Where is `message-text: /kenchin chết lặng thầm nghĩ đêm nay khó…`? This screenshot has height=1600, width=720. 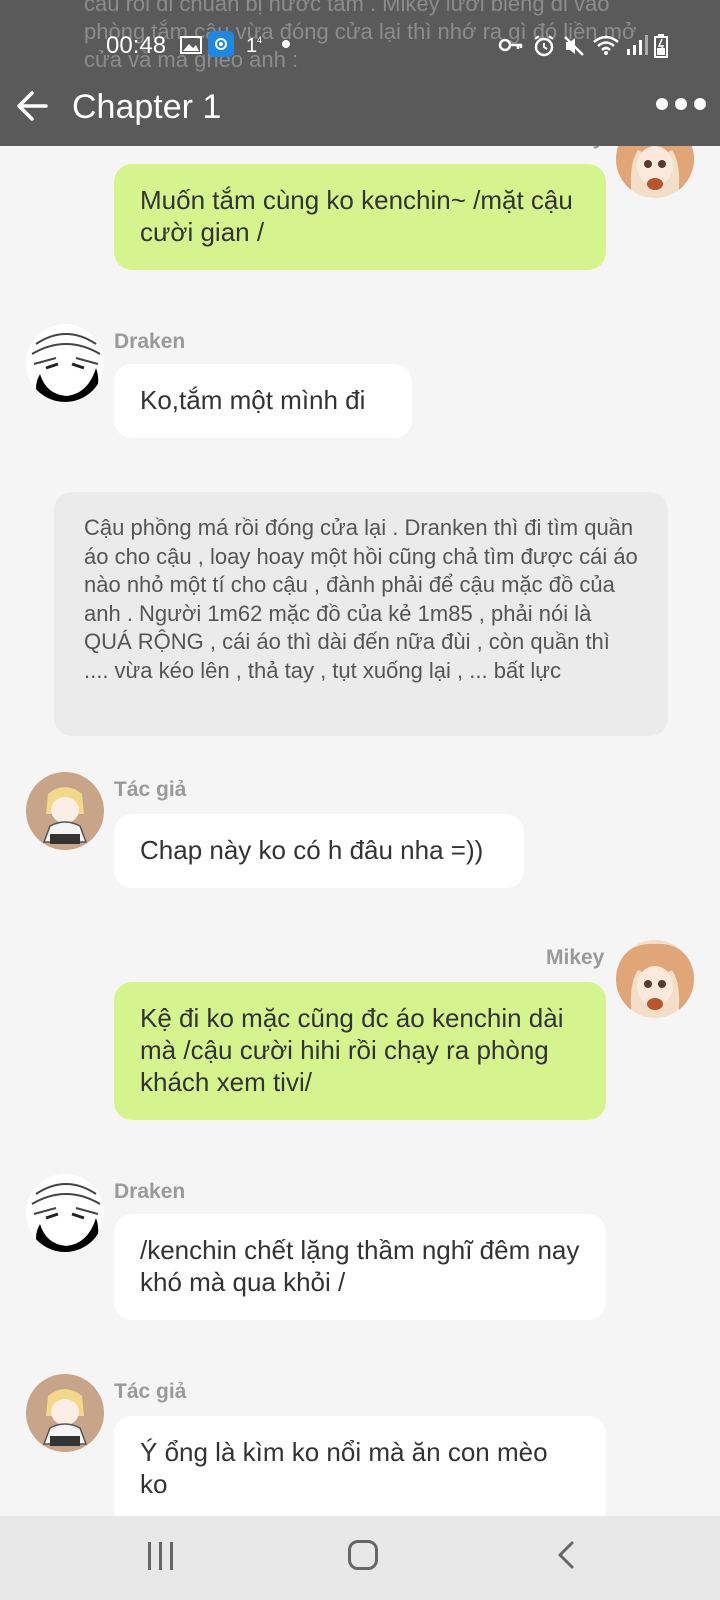
message-text: /kenchin chết lặng thầm nghĩ đêm nay khó… is located at coordinates (360, 1266).